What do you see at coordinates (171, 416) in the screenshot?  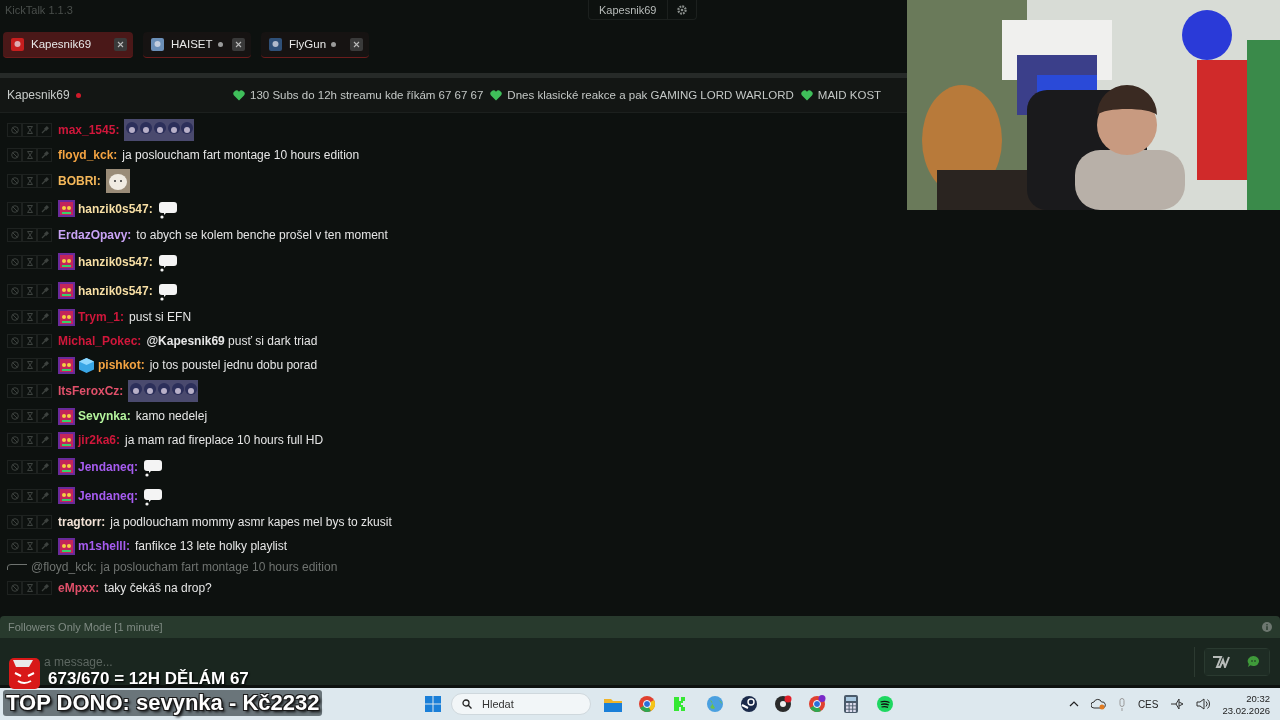 I see `message-text: kamo nedelej` at bounding box center [171, 416].